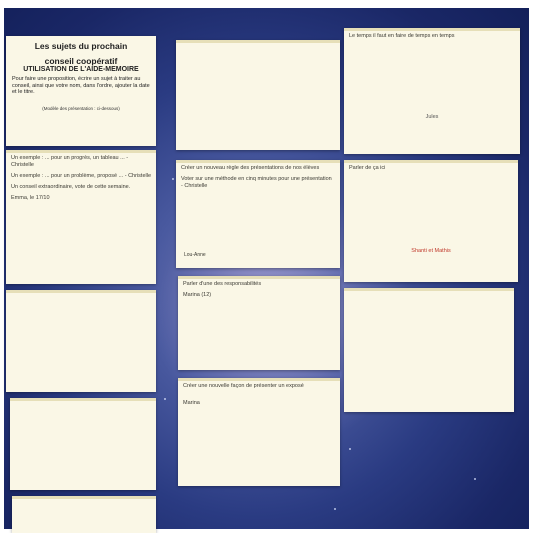 The width and height of the screenshot is (533, 533). I want to click on right-note-2: Parler de ça ici Shanti et Mathis, so click(431, 221).